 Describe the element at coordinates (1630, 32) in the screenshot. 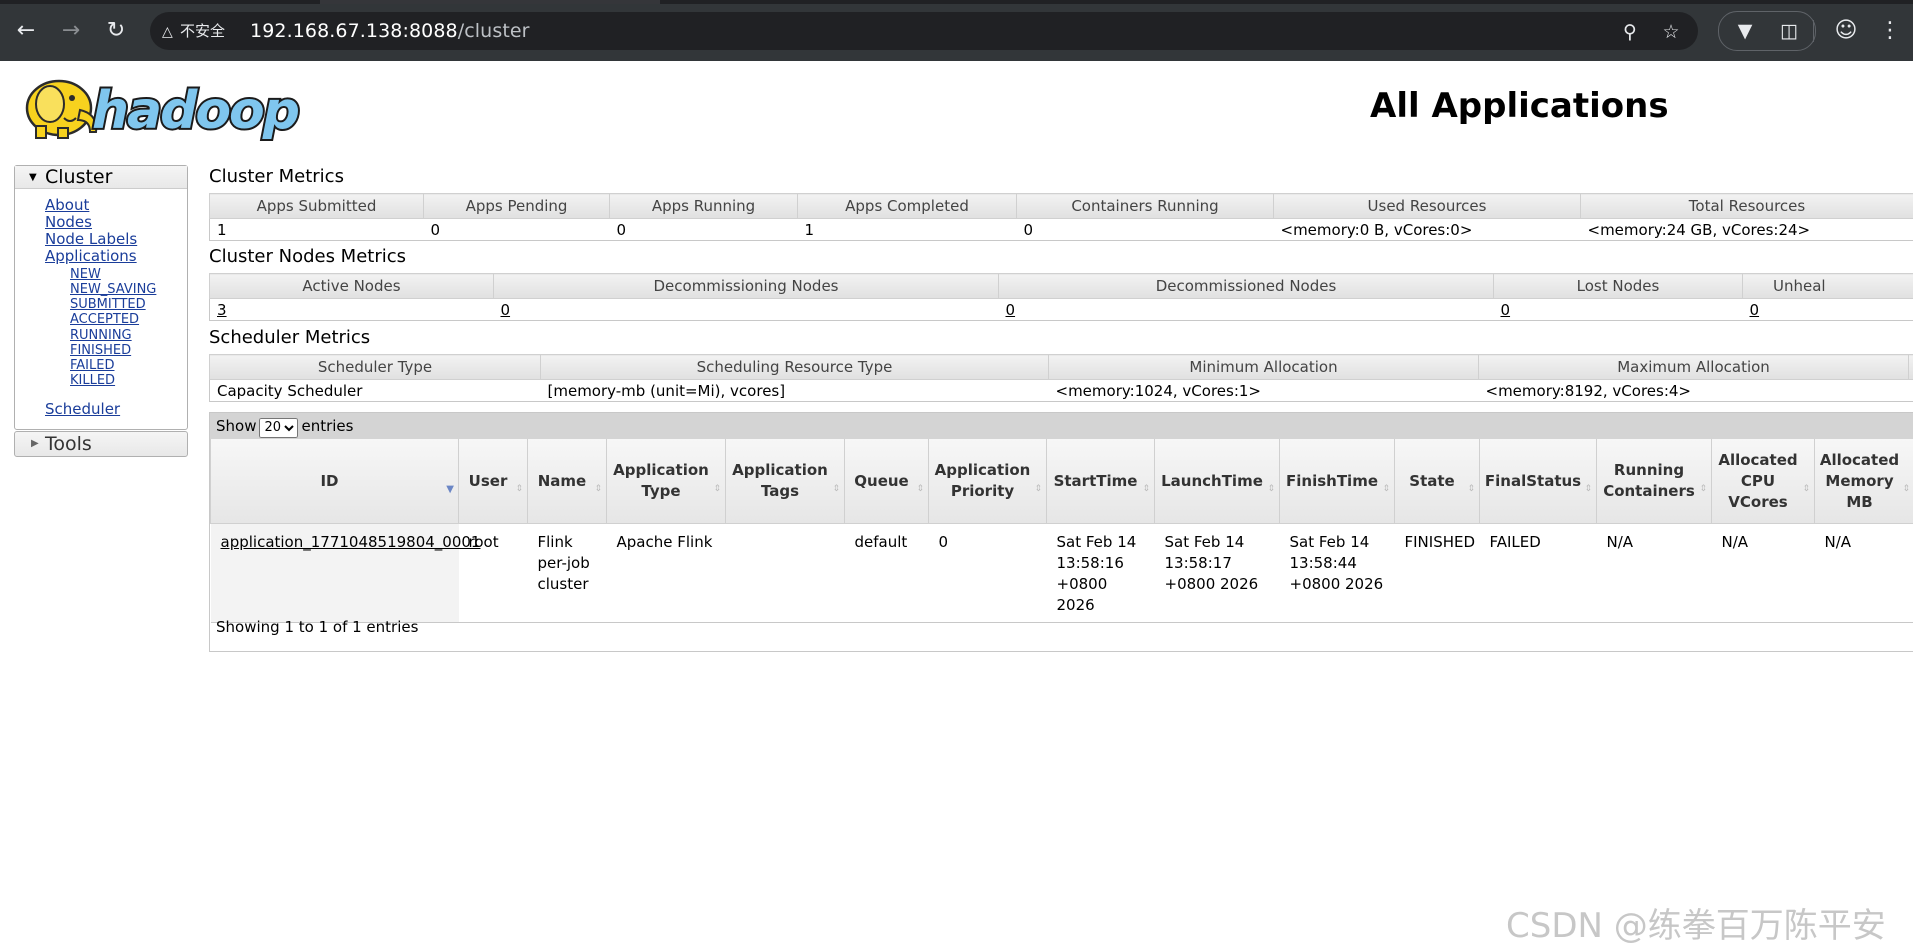

I see `zoom-icon: ⚲` at that location.